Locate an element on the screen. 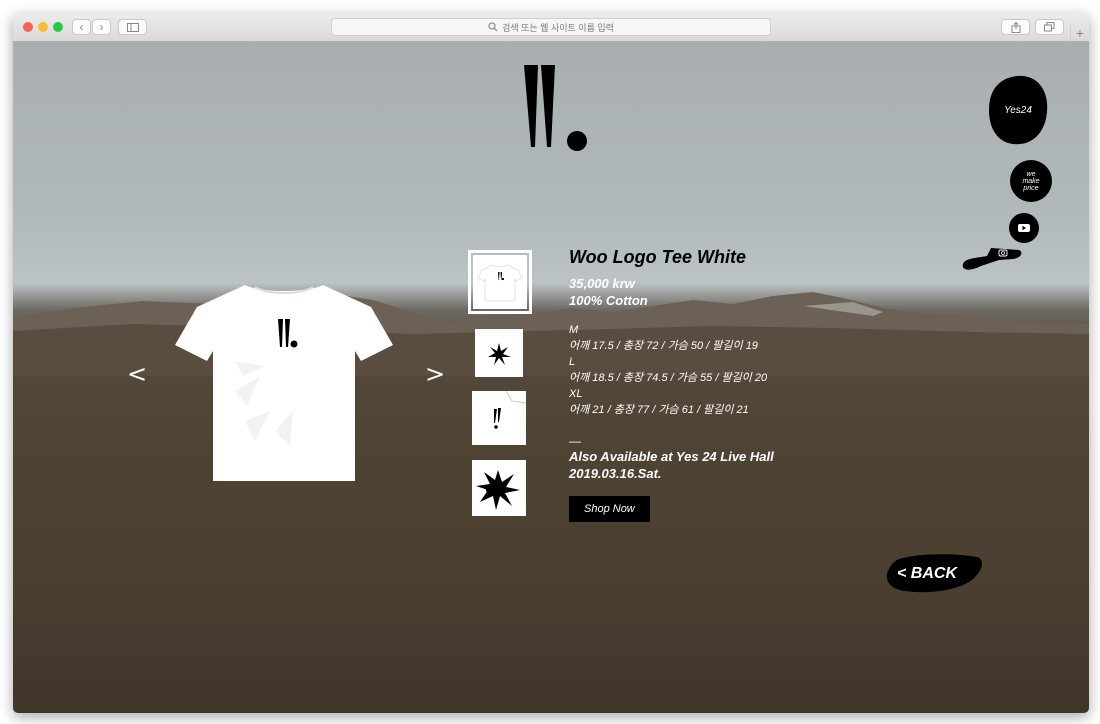 The image size is (1100, 724). size-measurements-l: 어깨 18.5 / 총장 74.5 / 가슴 55 / 팔길이 20 is located at coordinates (668, 378).